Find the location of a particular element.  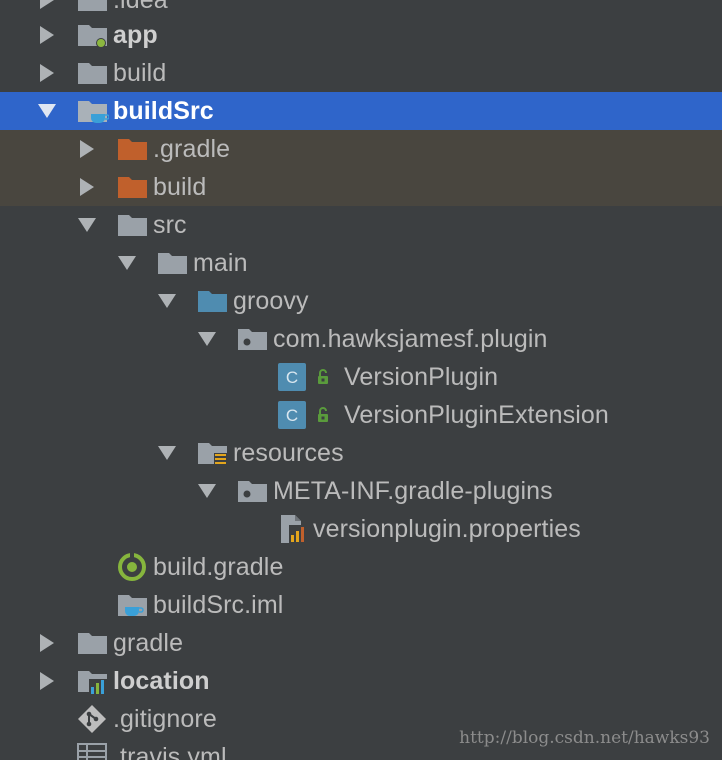

tree-item-label: build.gradle is located at coordinates (218, 567).